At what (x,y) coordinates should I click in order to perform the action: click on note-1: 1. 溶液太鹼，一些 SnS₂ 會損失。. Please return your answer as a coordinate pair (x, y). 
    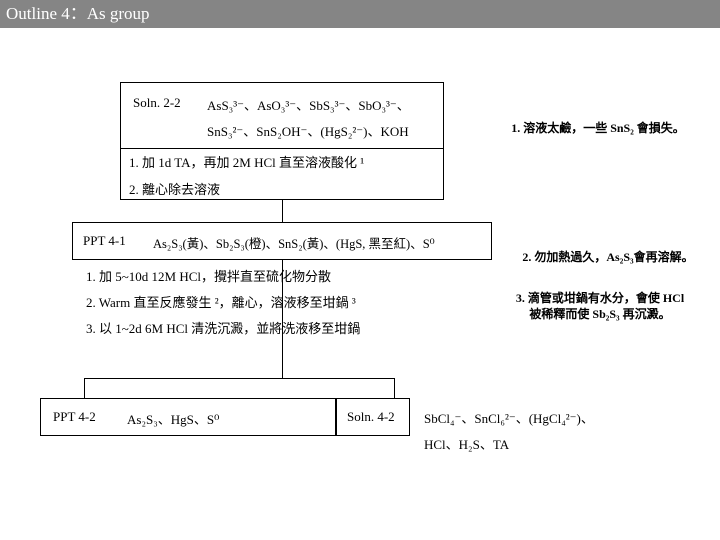
    Looking at the image, I should click on (598, 128).